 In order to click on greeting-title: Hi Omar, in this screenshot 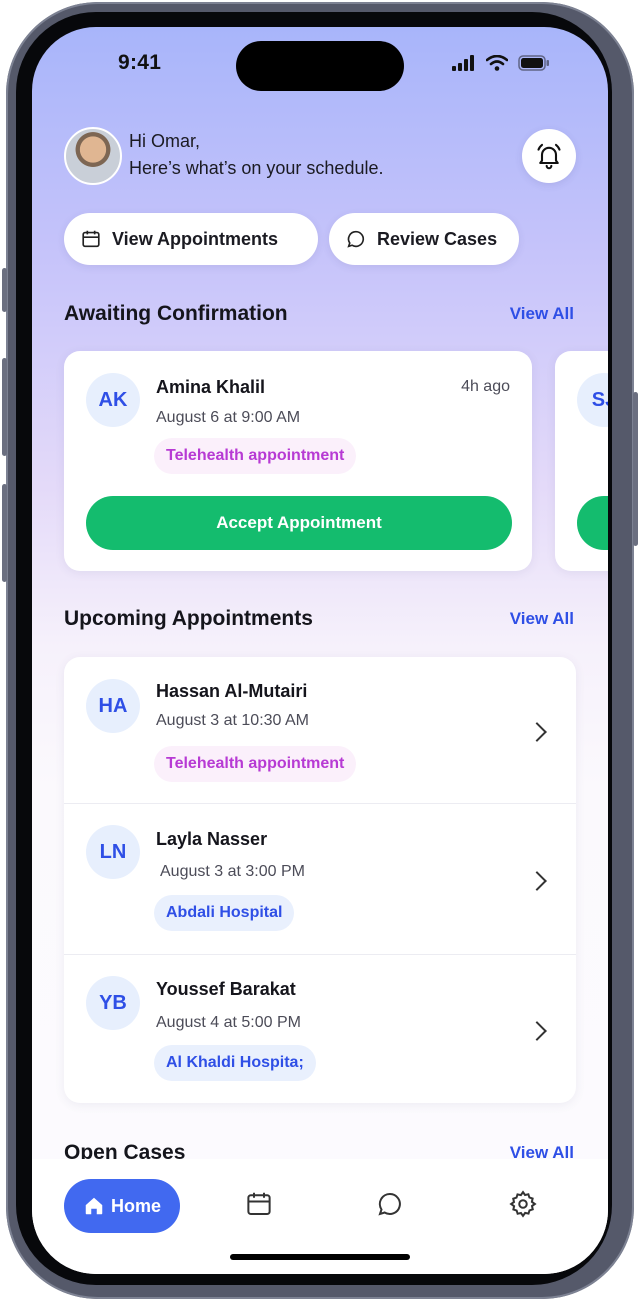, I will do `click(165, 141)`.